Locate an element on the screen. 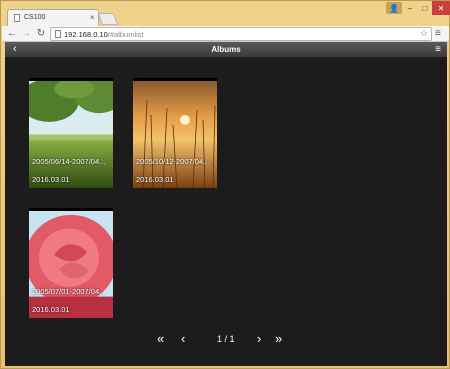 Image resolution: width=450 pixels, height=369 pixels. close-window-button: ✕ is located at coordinates (441, 8).